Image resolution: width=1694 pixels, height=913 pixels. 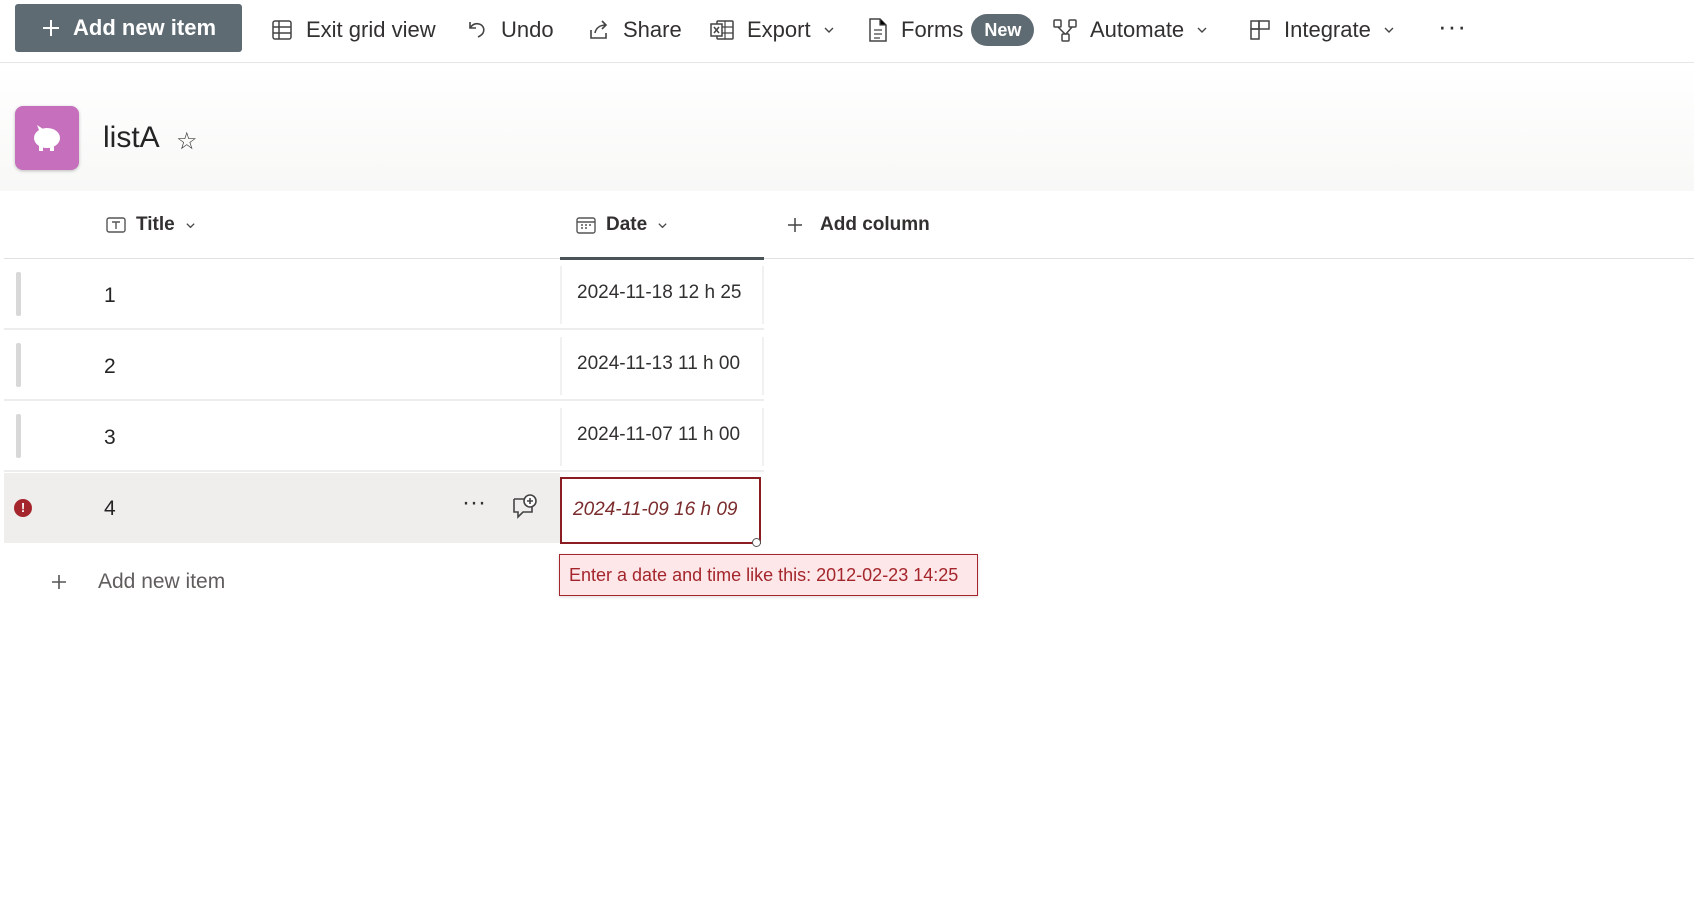 What do you see at coordinates (110, 296) in the screenshot?
I see `row-title-cell: 1` at bounding box center [110, 296].